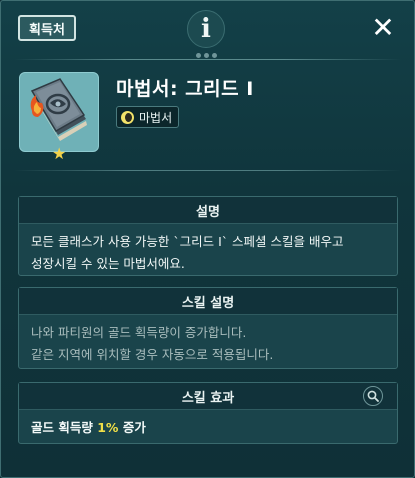 The width and height of the screenshot is (415, 478). I want to click on skill-description-title: 스킬 설명, so click(208, 303).